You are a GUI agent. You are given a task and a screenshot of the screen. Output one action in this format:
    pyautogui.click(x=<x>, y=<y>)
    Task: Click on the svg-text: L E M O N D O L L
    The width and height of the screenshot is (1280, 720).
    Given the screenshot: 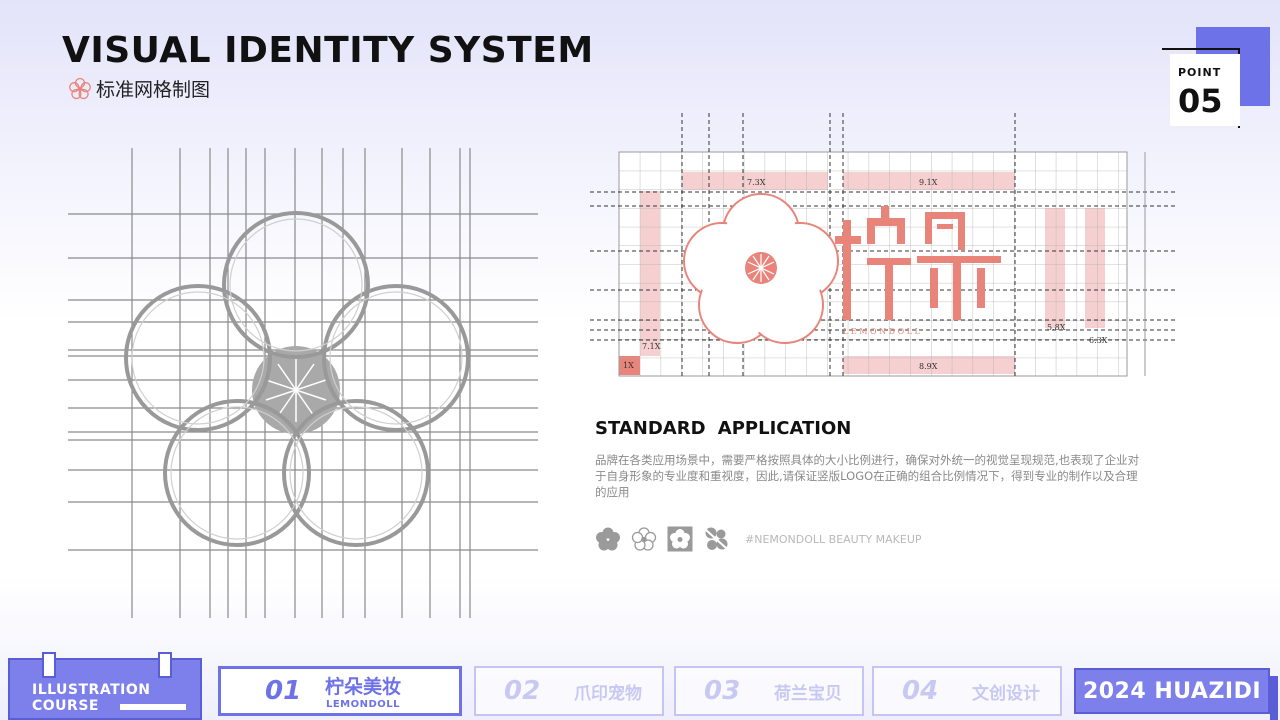 What is the action you would take?
    pyautogui.click(x=882, y=331)
    